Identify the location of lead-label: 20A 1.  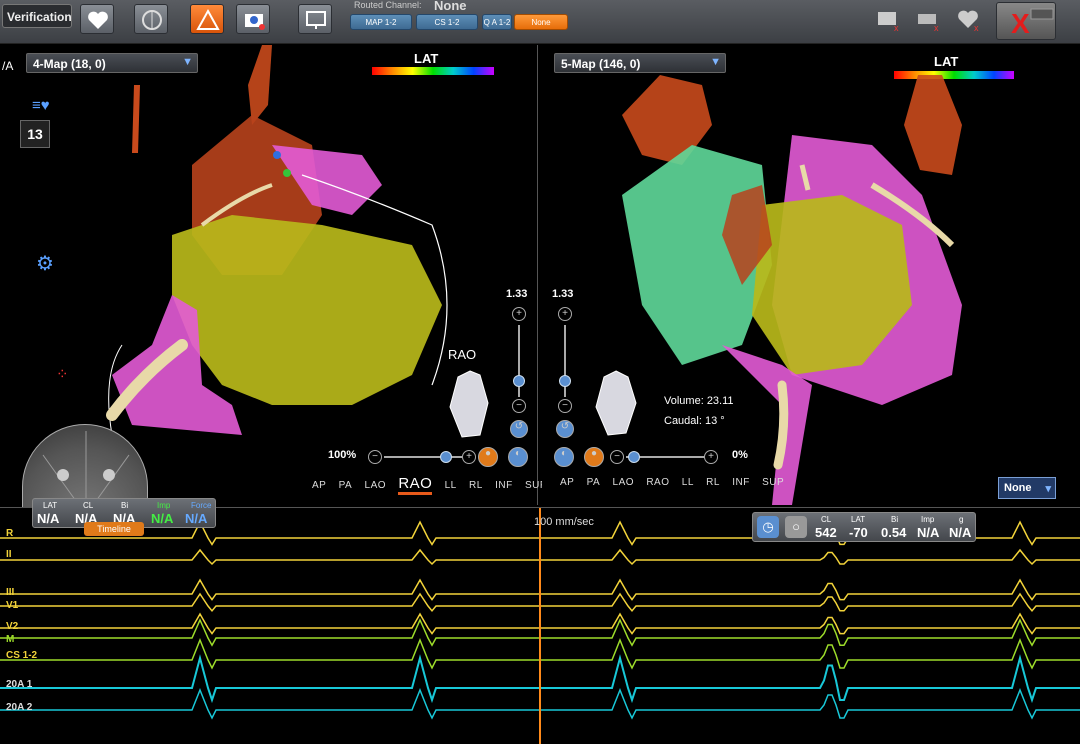
(19, 684).